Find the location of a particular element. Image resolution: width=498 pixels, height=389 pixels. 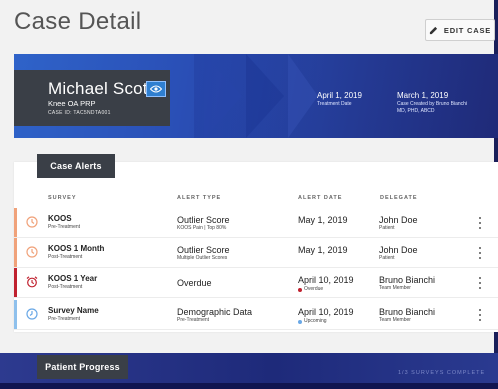

edit-case-label: EDIT CASE is located at coordinates (467, 30).